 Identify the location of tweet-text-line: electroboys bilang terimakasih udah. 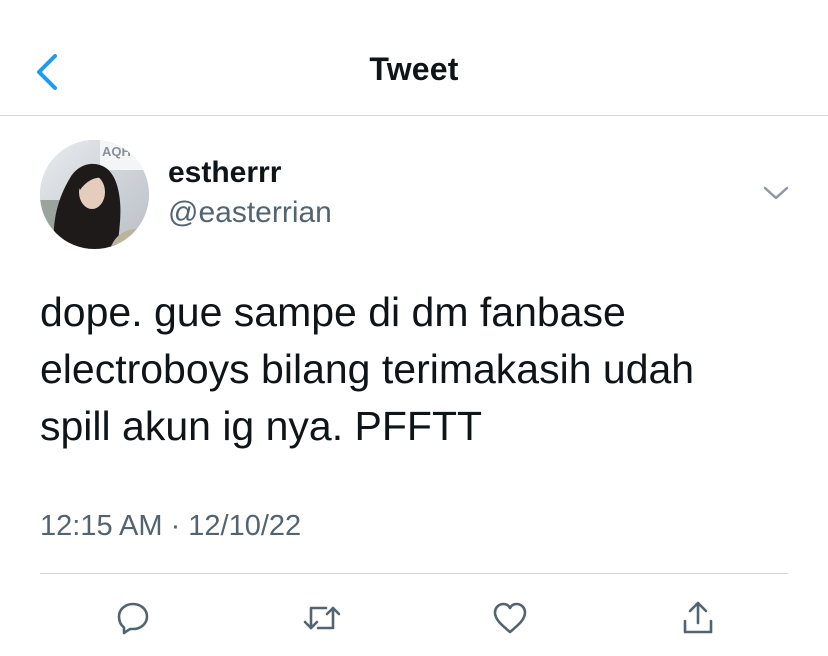
(367, 369).